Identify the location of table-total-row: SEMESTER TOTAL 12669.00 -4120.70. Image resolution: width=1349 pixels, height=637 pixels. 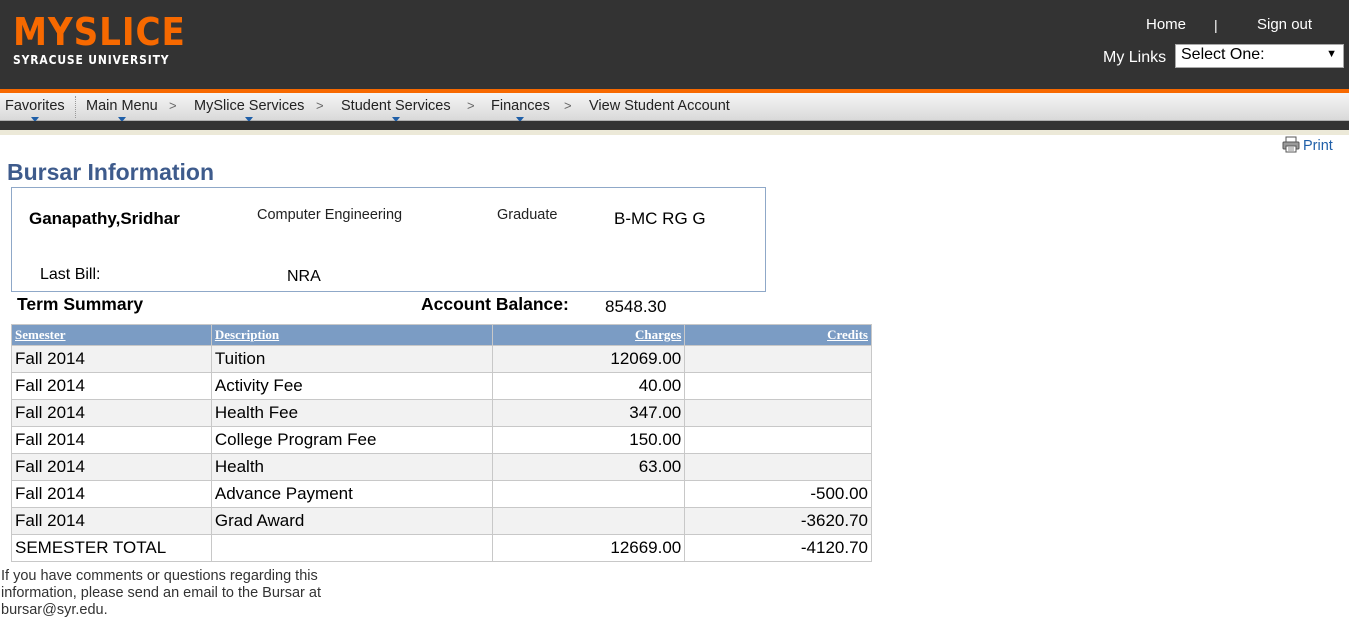
(441, 548).